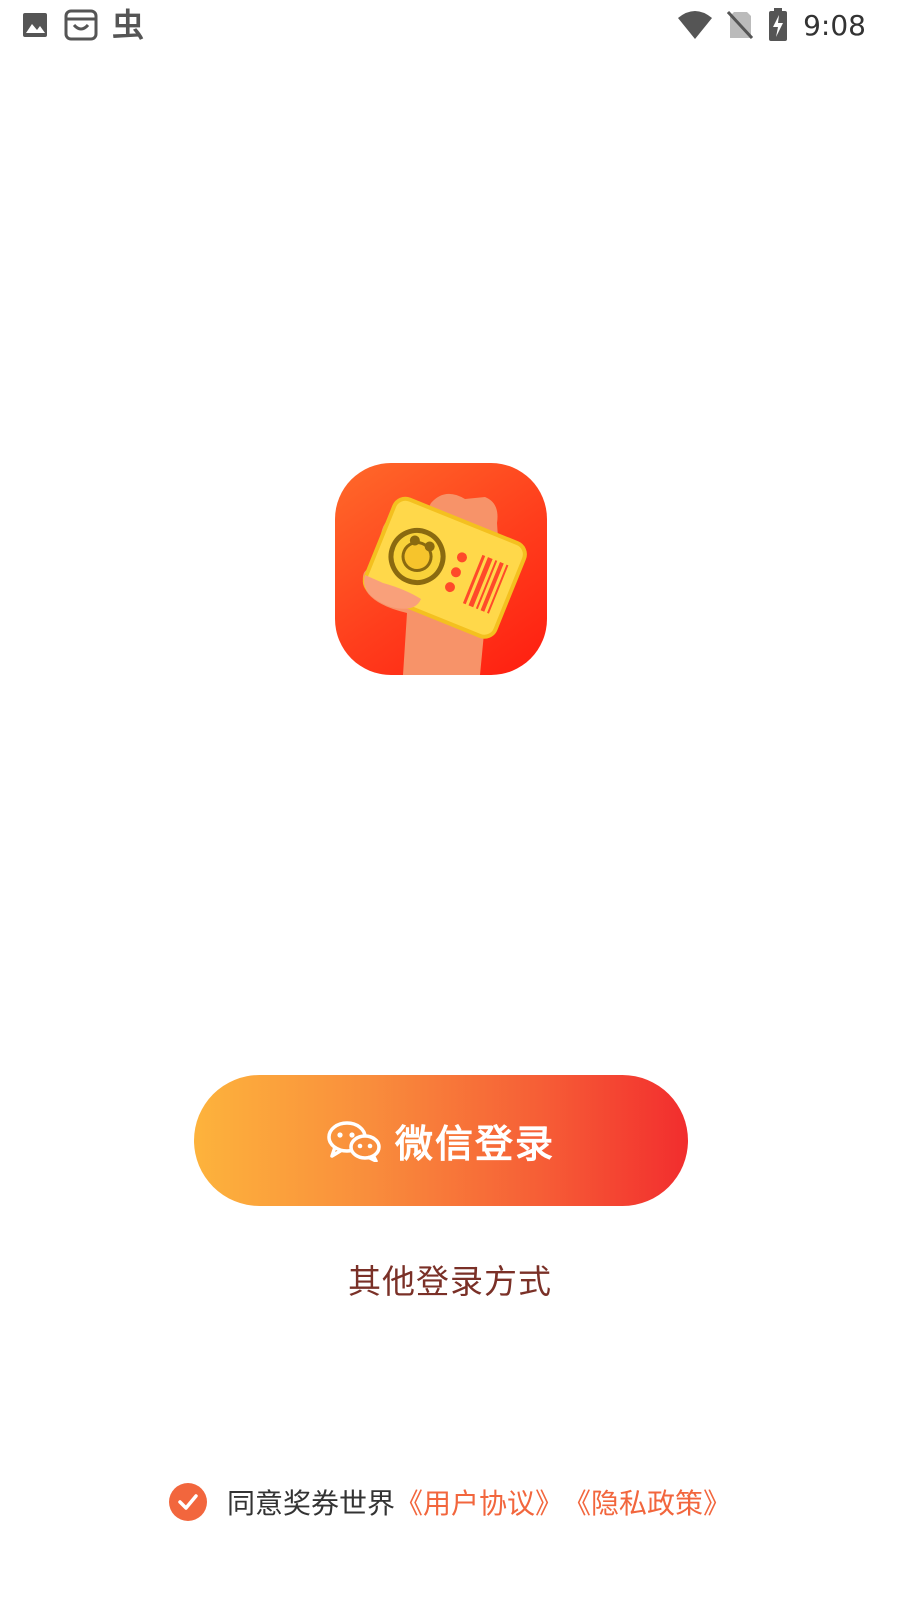  I want to click on wechat-login-button: 微信登录, so click(441, 1140).